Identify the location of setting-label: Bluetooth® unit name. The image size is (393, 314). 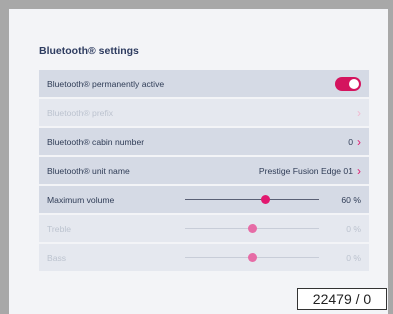
(88, 170).